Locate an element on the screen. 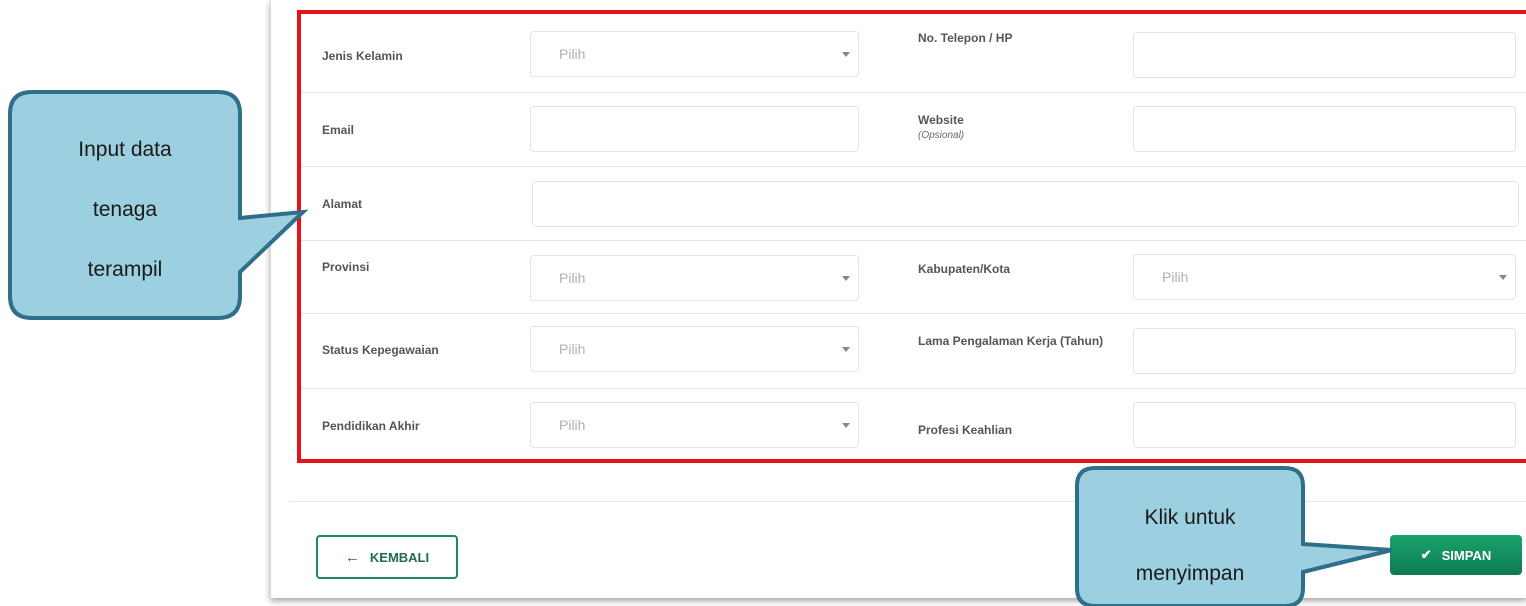  callout-line: terampil is located at coordinates (125, 269).